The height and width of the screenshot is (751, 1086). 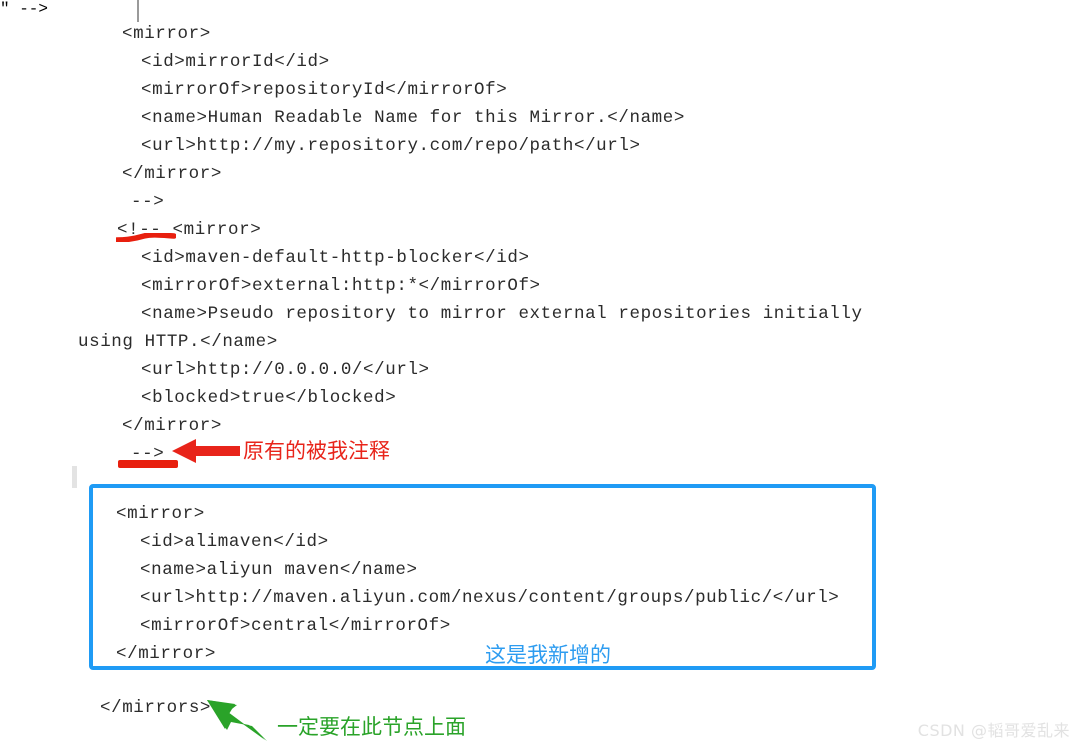 What do you see at coordinates (166, 654) in the screenshot?
I see `highlight-code-line: </mirror>` at bounding box center [166, 654].